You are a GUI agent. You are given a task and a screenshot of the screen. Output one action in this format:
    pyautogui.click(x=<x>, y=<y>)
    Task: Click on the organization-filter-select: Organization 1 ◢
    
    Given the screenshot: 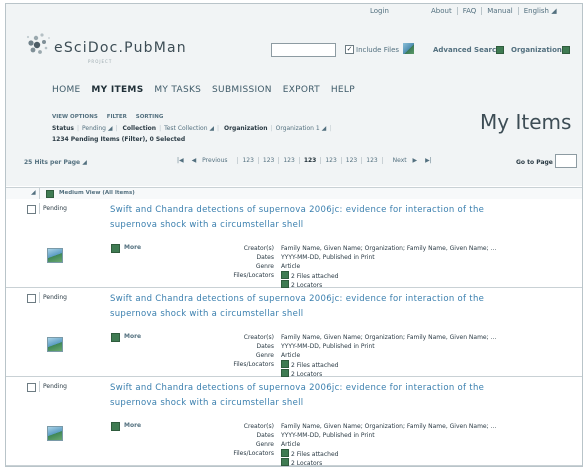 What is the action you would take?
    pyautogui.click(x=301, y=128)
    